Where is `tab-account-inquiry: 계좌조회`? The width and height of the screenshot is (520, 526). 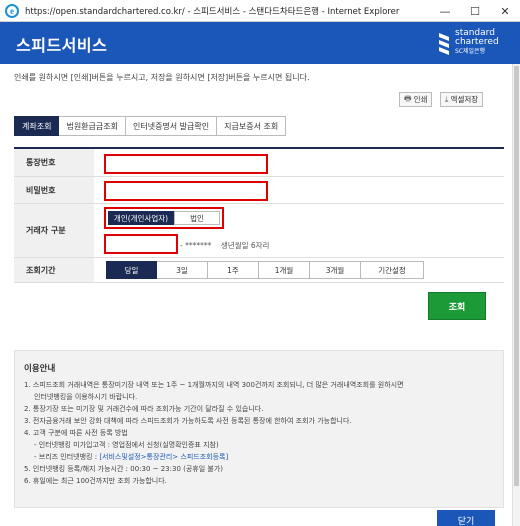 tab-account-inquiry: 계좌조회 is located at coordinates (37, 126).